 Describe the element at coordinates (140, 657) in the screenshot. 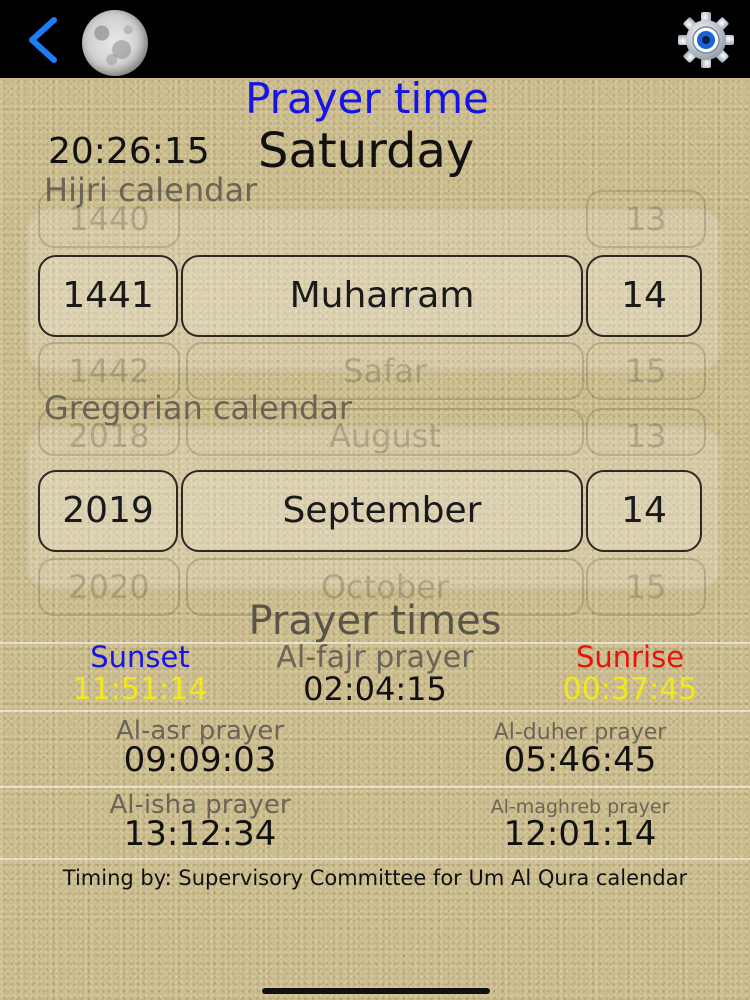

I see `sunset-label: Sunset` at that location.